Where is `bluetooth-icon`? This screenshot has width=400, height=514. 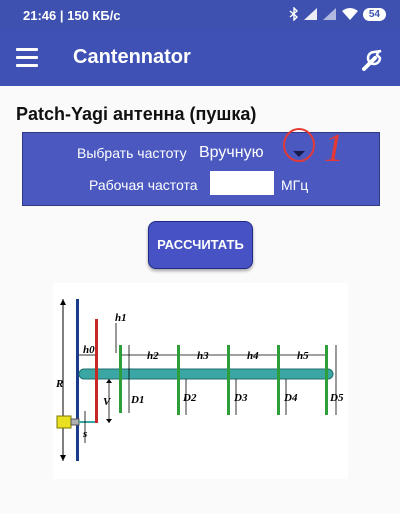
bluetooth-icon is located at coordinates (293, 14).